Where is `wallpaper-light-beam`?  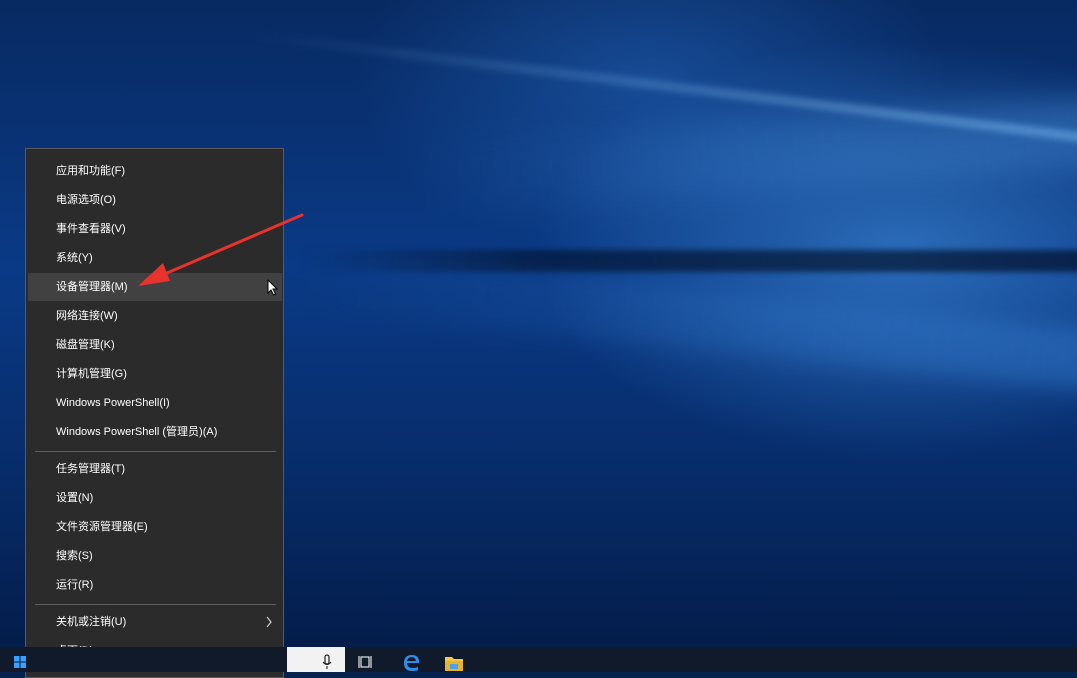
wallpaper-light-beam is located at coordinates (663, 96).